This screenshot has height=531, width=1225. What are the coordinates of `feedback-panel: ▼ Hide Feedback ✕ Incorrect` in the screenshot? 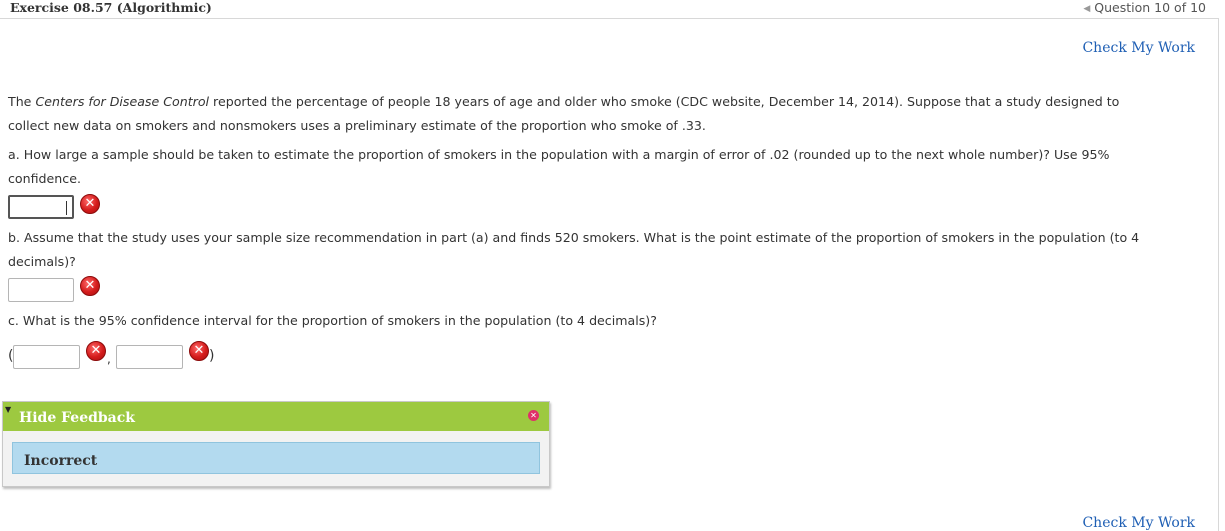 It's located at (276, 444).